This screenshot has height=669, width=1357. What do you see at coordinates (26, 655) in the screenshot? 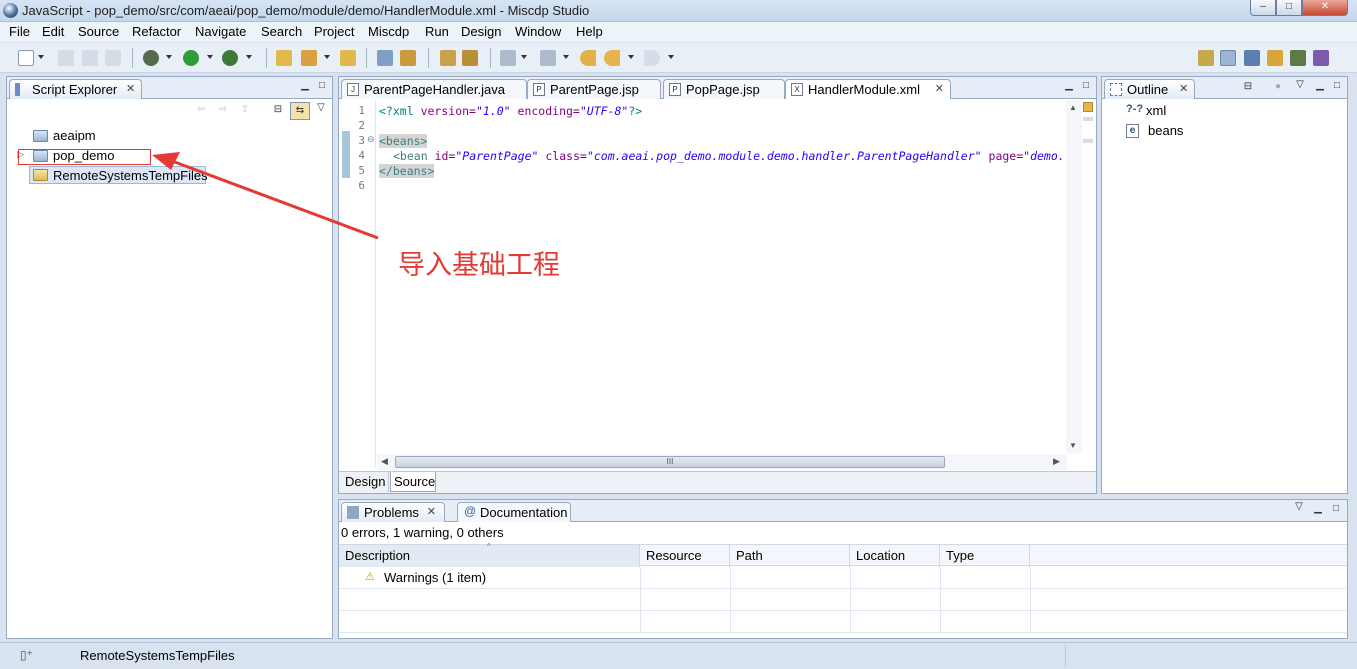
I see `fast-view-icon: ▯⁺` at bounding box center [26, 655].